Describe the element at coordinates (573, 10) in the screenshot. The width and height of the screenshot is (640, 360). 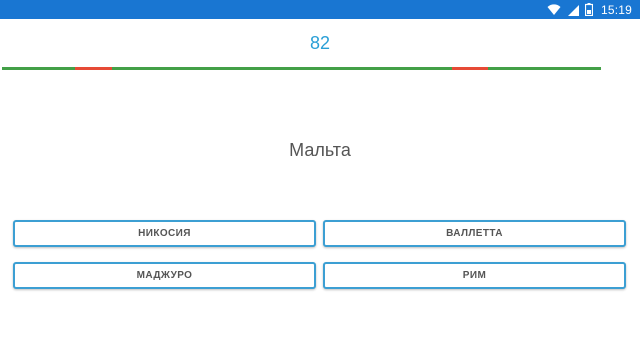
I see `cellular-signal-icon` at that location.